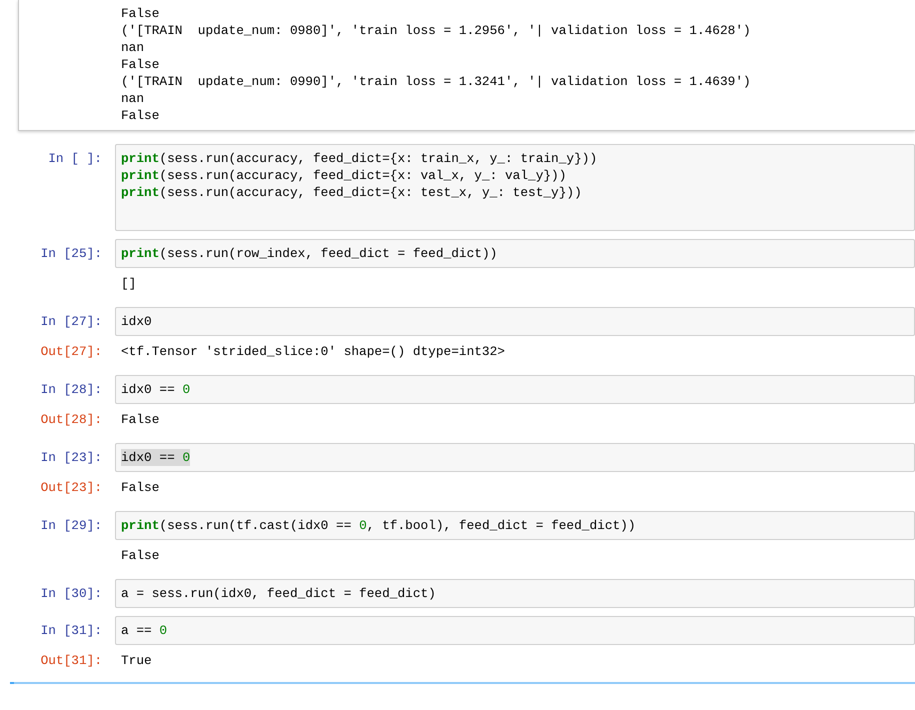 The image size is (915, 710). Describe the element at coordinates (75, 158) in the screenshot. I see `input-prompt: In [ ]:` at that location.